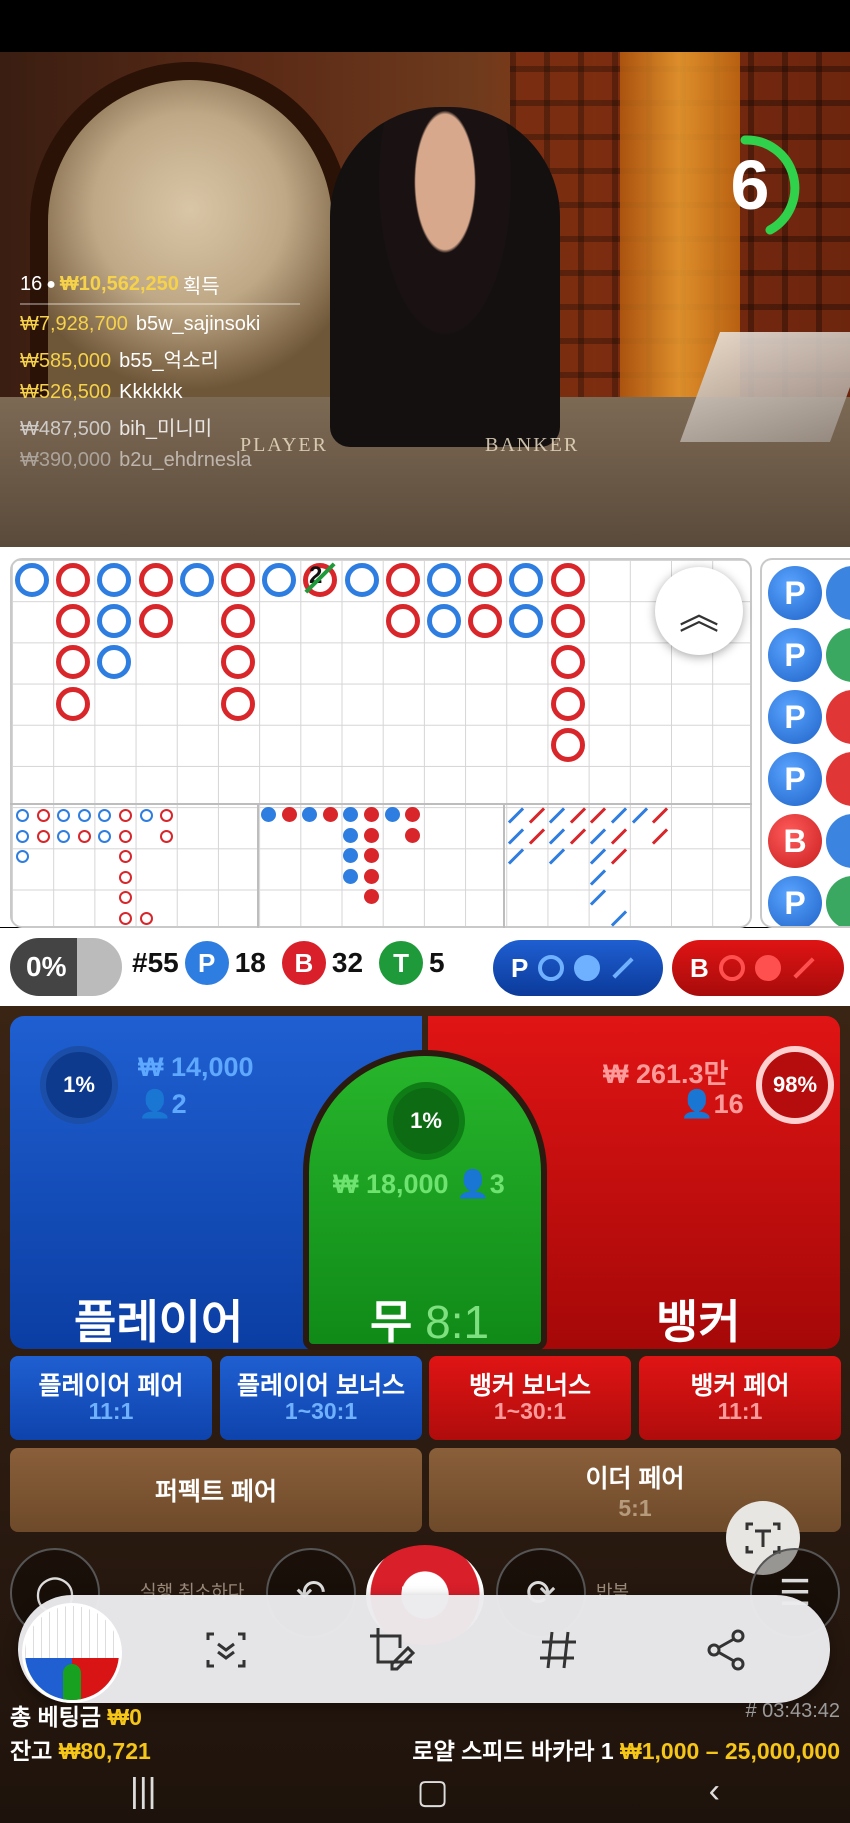 This screenshot has height=1823, width=850. What do you see at coordinates (391, 1184) in the screenshot?
I see `tie-bet-amount: ₩ 18,000` at bounding box center [391, 1184].